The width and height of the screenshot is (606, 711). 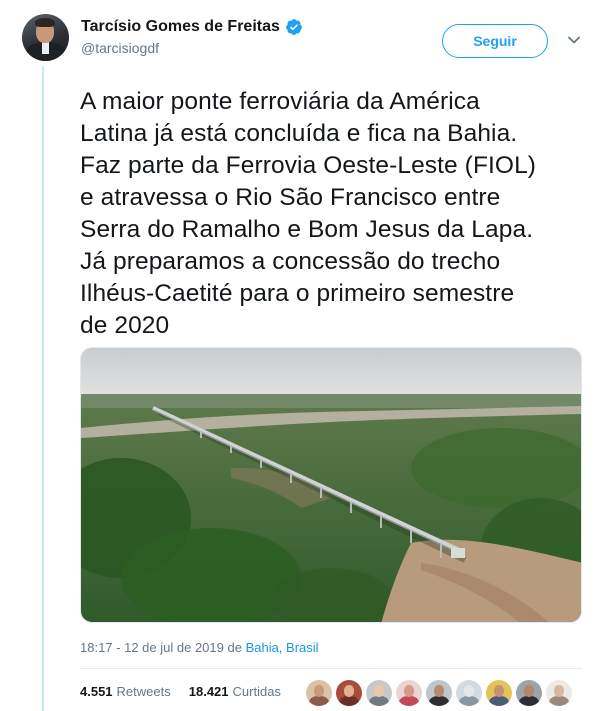 I want to click on location-prefix: de, so click(x=234, y=647).